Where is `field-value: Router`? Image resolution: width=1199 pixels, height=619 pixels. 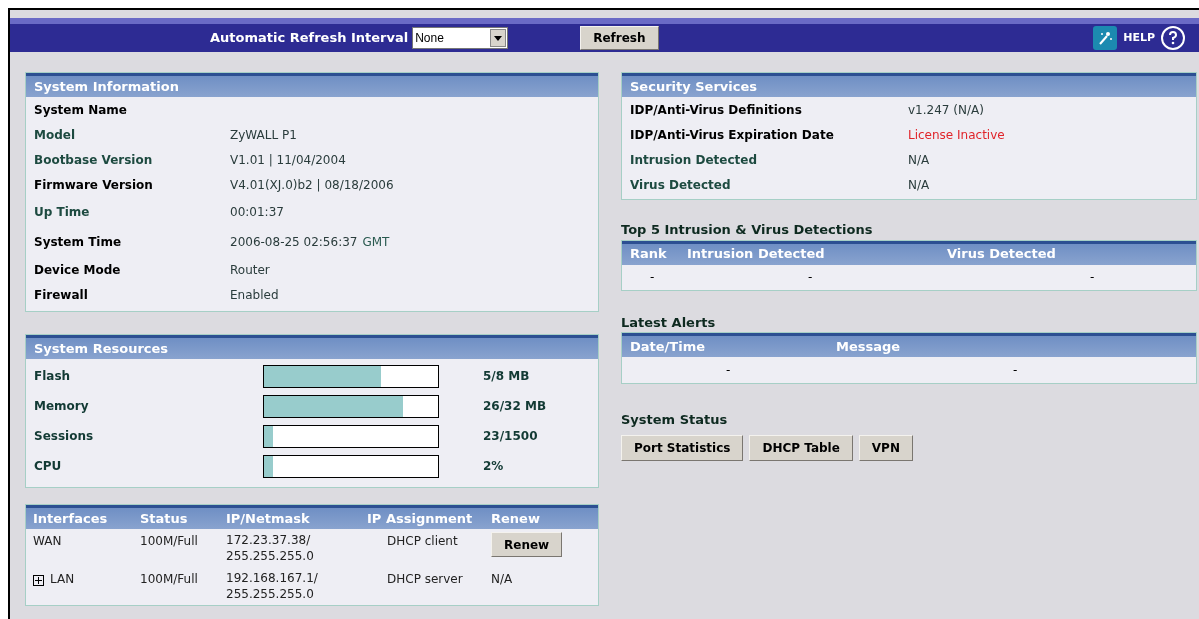 field-value: Router is located at coordinates (250, 270).